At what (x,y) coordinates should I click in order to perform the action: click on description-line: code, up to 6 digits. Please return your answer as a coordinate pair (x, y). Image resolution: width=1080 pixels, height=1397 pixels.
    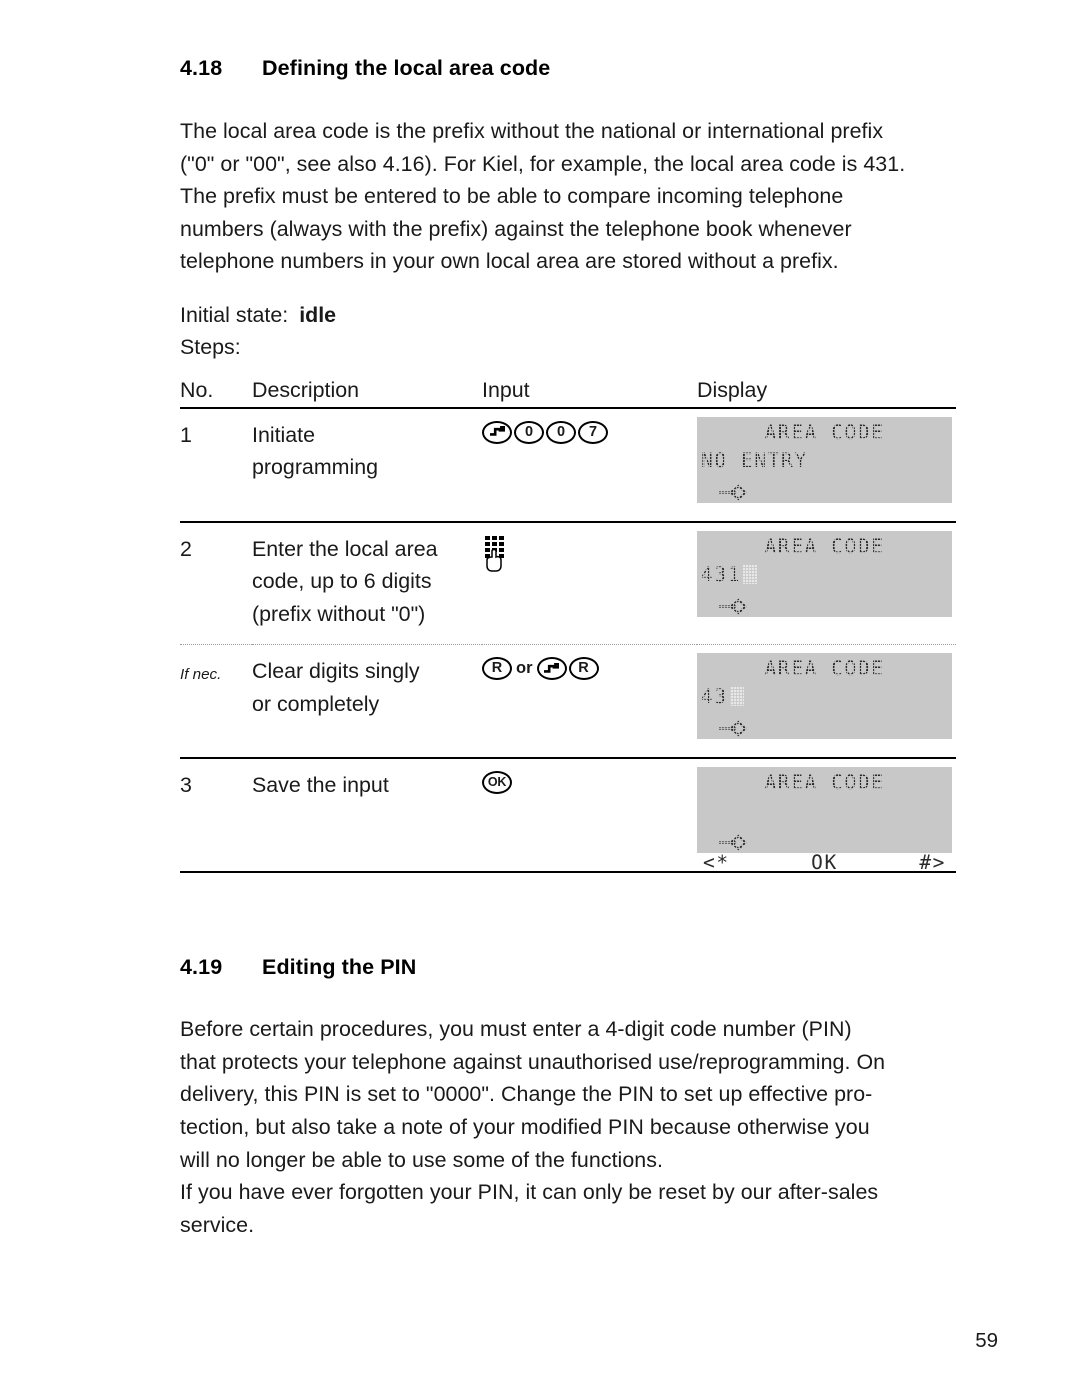
    Looking at the image, I should click on (342, 581).